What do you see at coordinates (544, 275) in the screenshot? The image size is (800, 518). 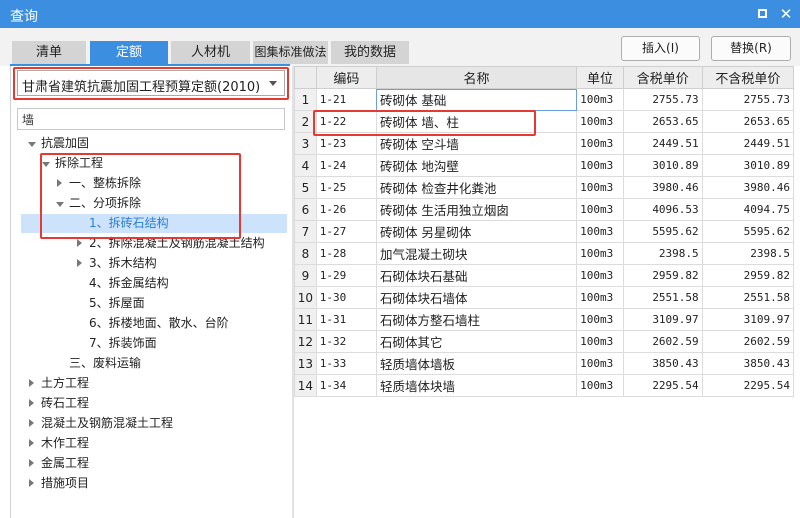 I see `table-row: 9 1-29 石砌体块石基础 100m3 2959.82 2959.82` at bounding box center [544, 275].